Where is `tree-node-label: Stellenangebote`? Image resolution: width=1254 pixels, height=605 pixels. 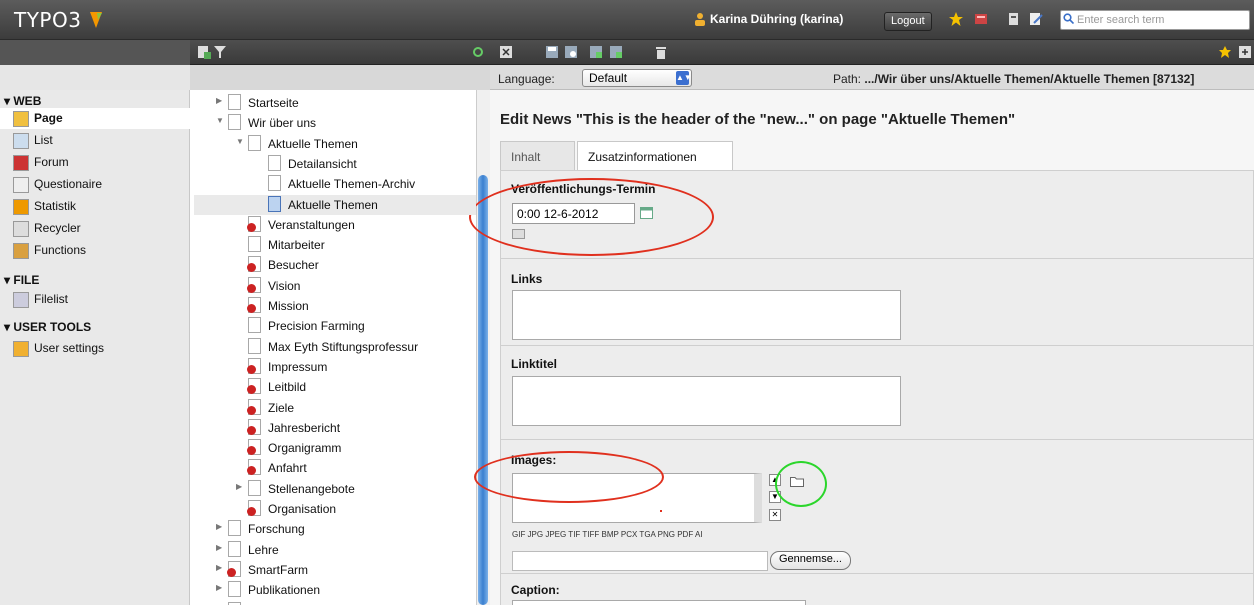 tree-node-label: Stellenangebote is located at coordinates (311, 489).